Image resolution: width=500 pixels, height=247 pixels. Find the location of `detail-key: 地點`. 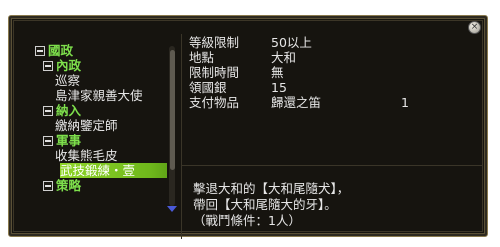

detail-key: 地點 is located at coordinates (202, 57).